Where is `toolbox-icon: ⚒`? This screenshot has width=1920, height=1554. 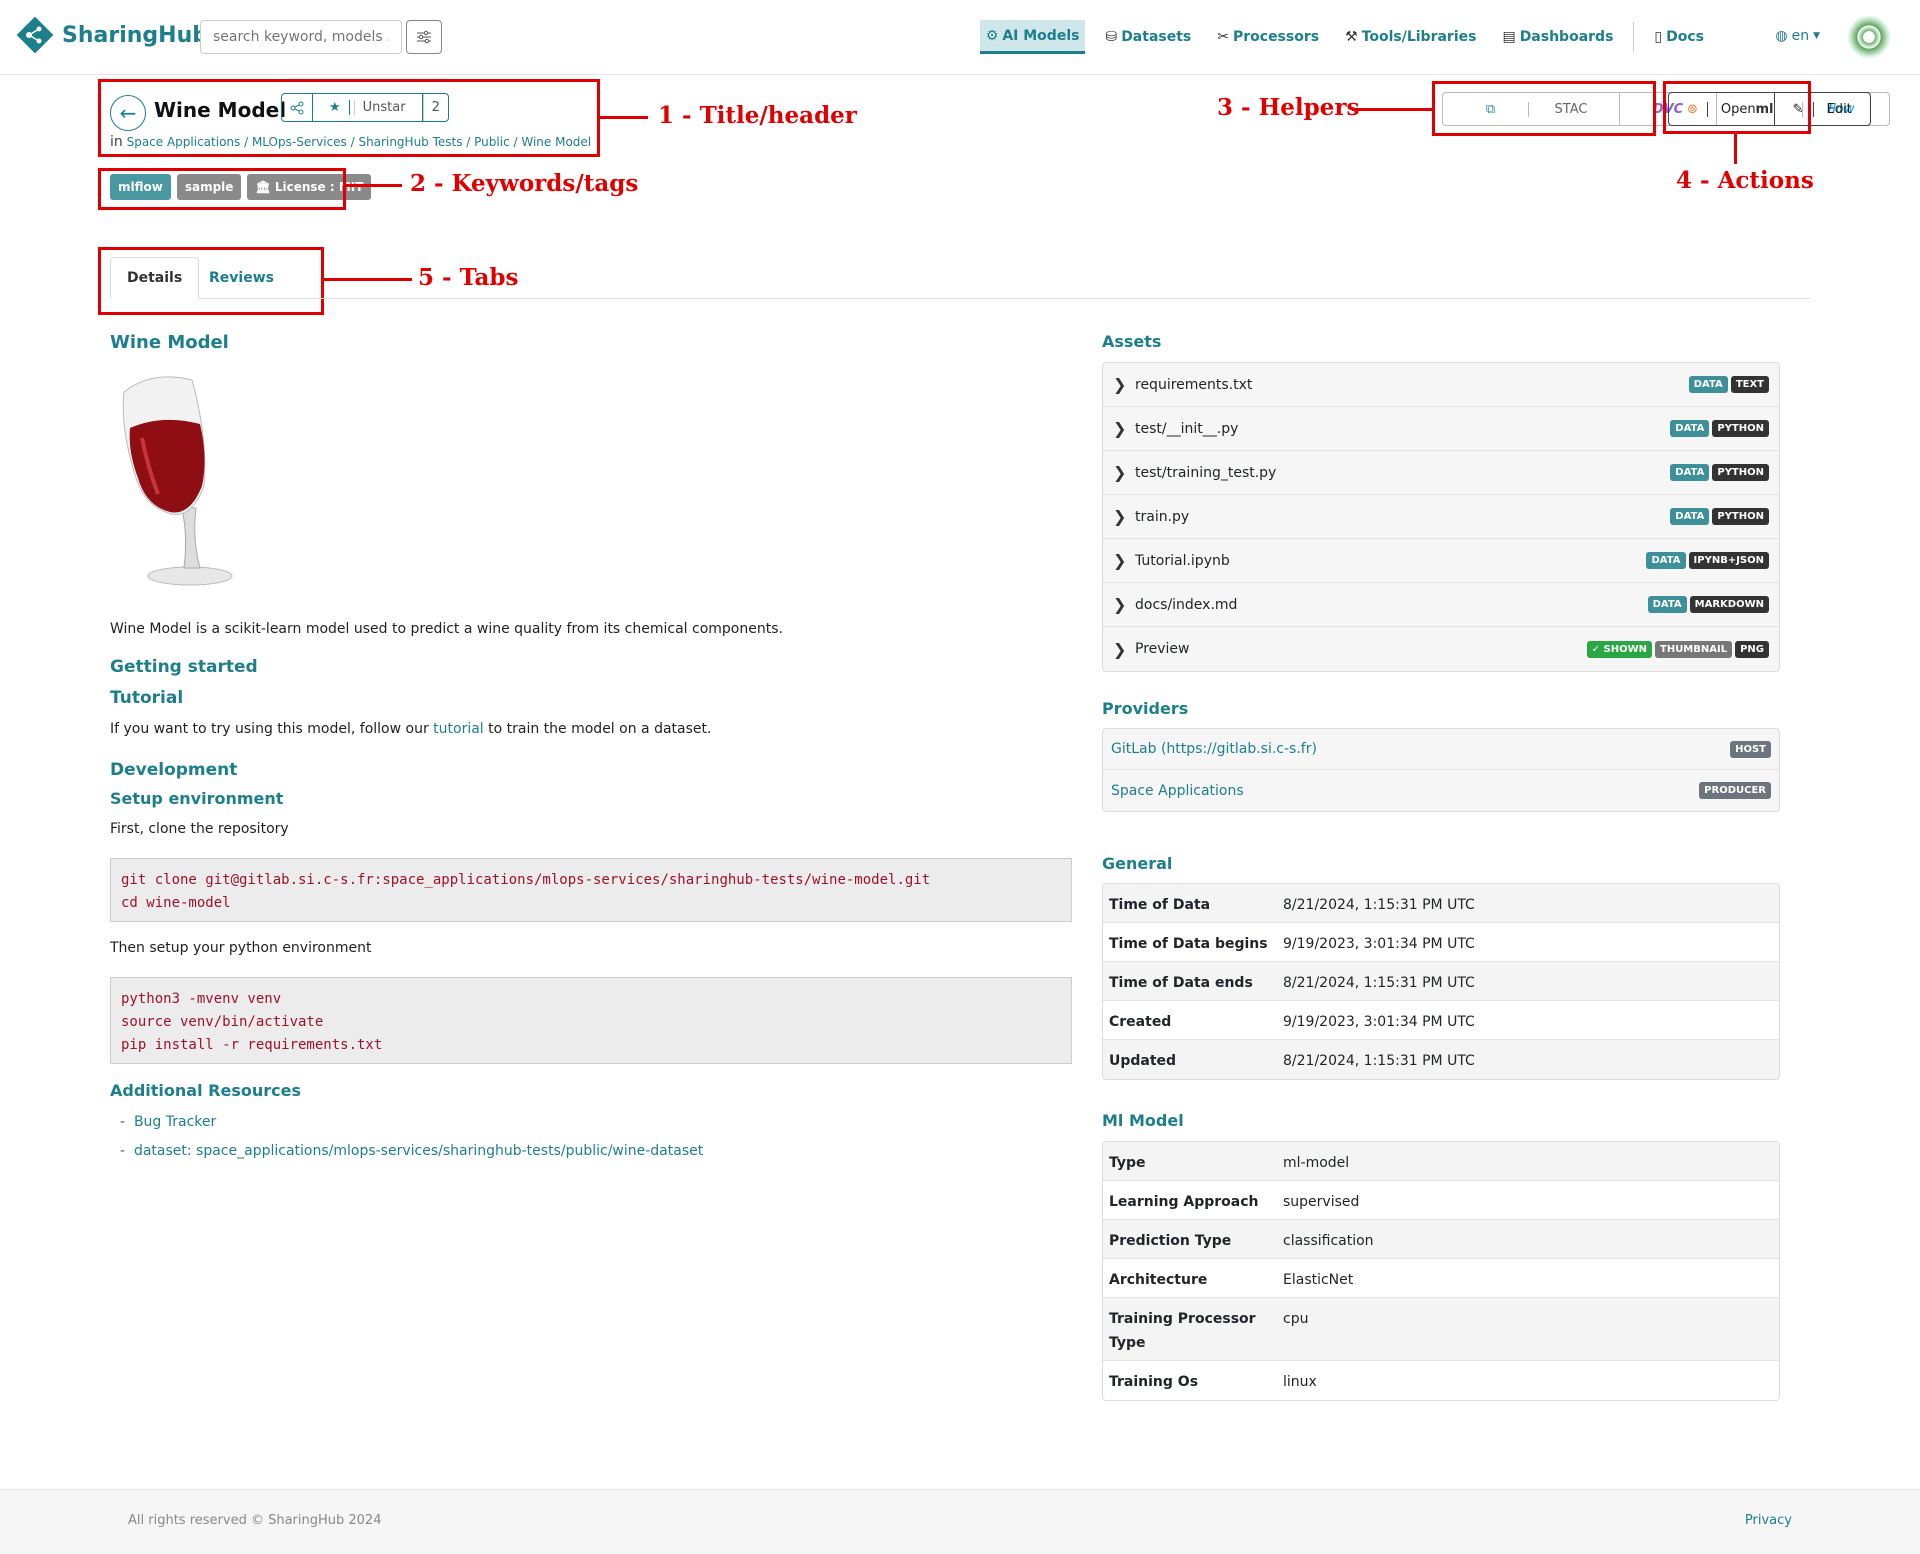
toolbox-icon: ⚒ is located at coordinates (1351, 37).